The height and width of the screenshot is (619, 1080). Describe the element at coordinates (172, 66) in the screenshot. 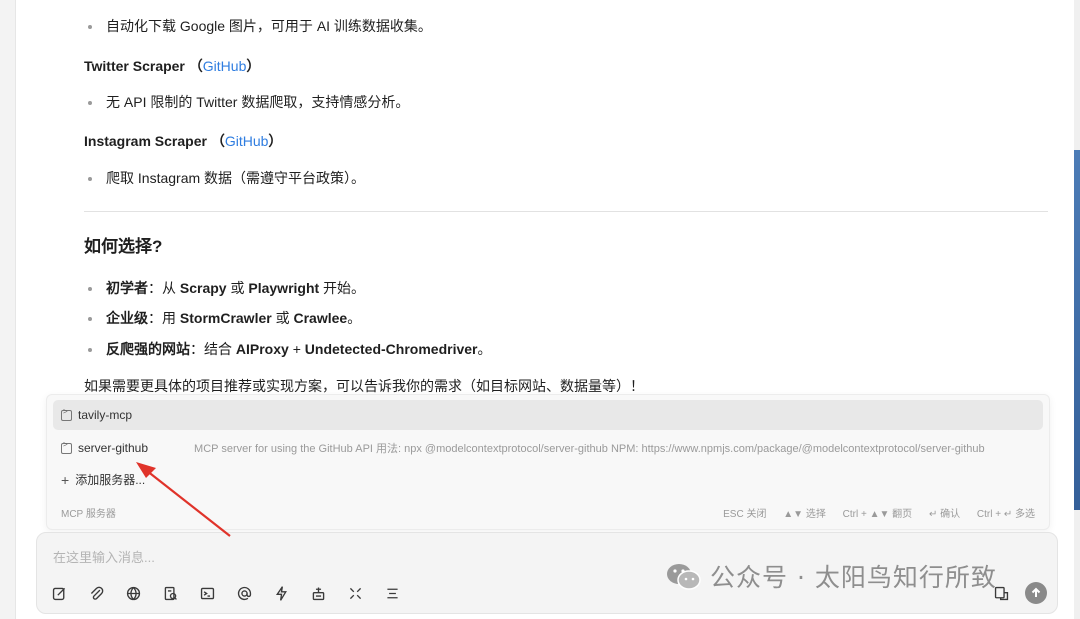

I see `project-heading-twitter: Twitter Scraper （GitHub）` at that location.